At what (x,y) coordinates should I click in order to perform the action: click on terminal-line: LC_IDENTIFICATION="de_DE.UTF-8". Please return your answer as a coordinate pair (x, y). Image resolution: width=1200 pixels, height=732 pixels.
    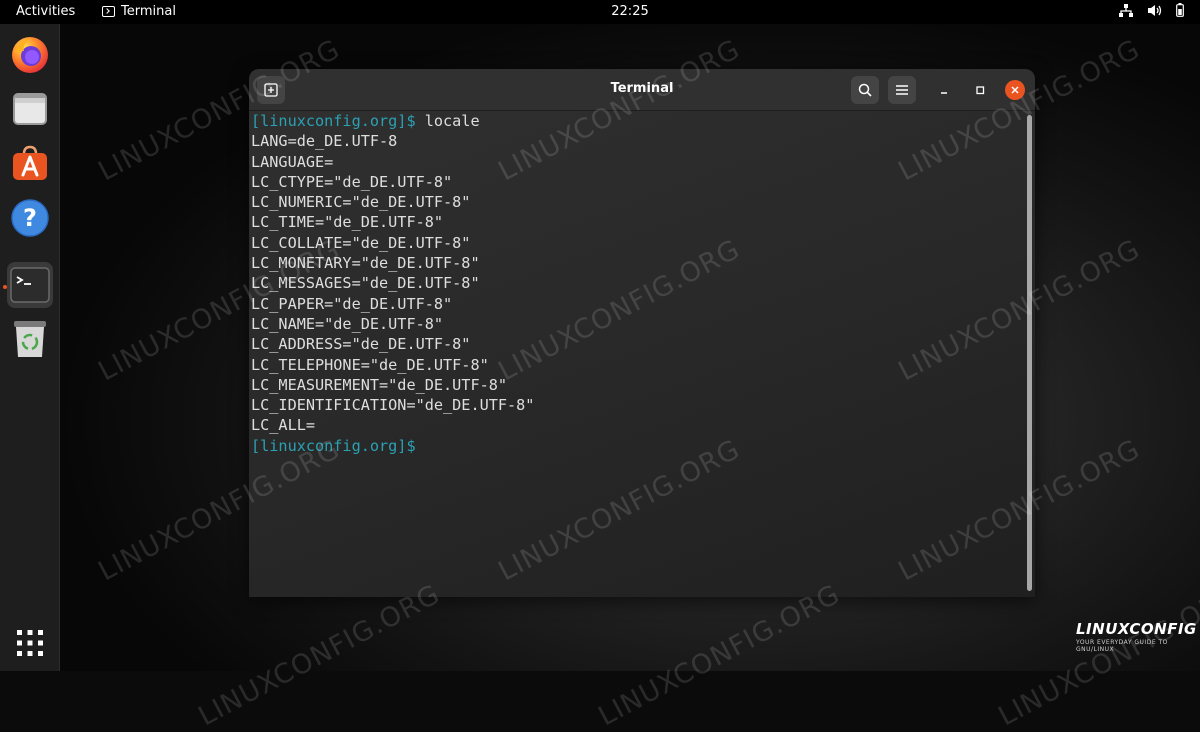
    Looking at the image, I should click on (392, 405).